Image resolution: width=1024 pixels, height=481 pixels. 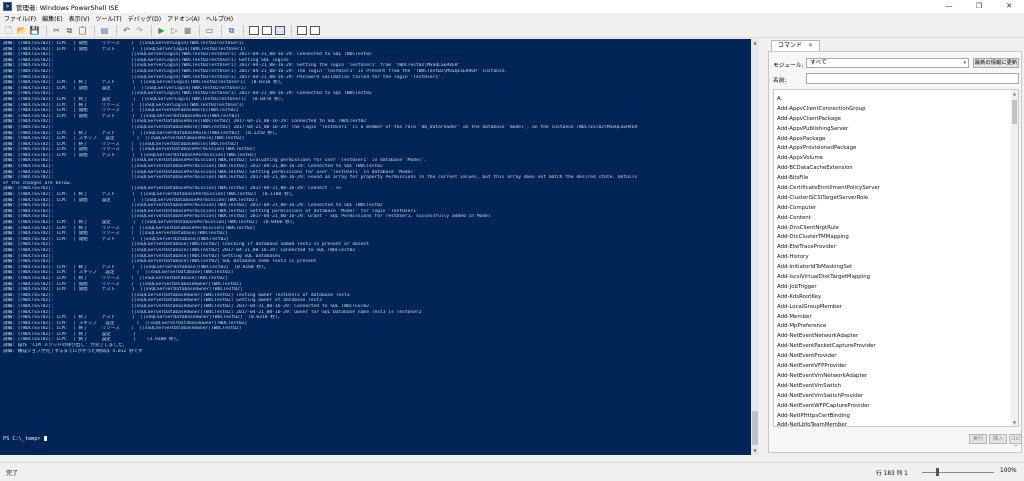 What do you see at coordinates (892, 397) in the screenshot?
I see `command-list-item: Add-NetEventVmSwitchProvider` at bounding box center [892, 397].